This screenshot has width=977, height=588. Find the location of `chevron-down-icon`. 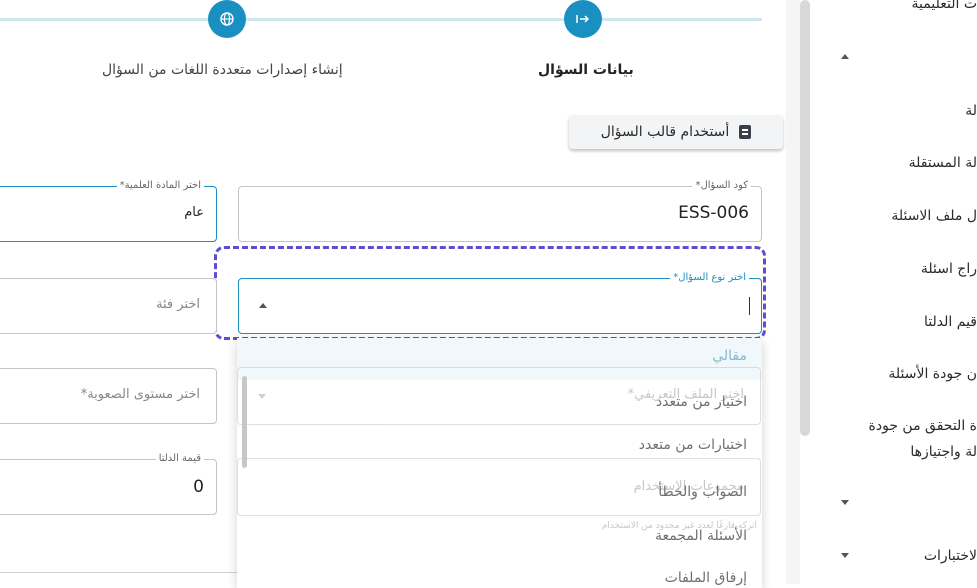

chevron-down-icon is located at coordinates (262, 396).